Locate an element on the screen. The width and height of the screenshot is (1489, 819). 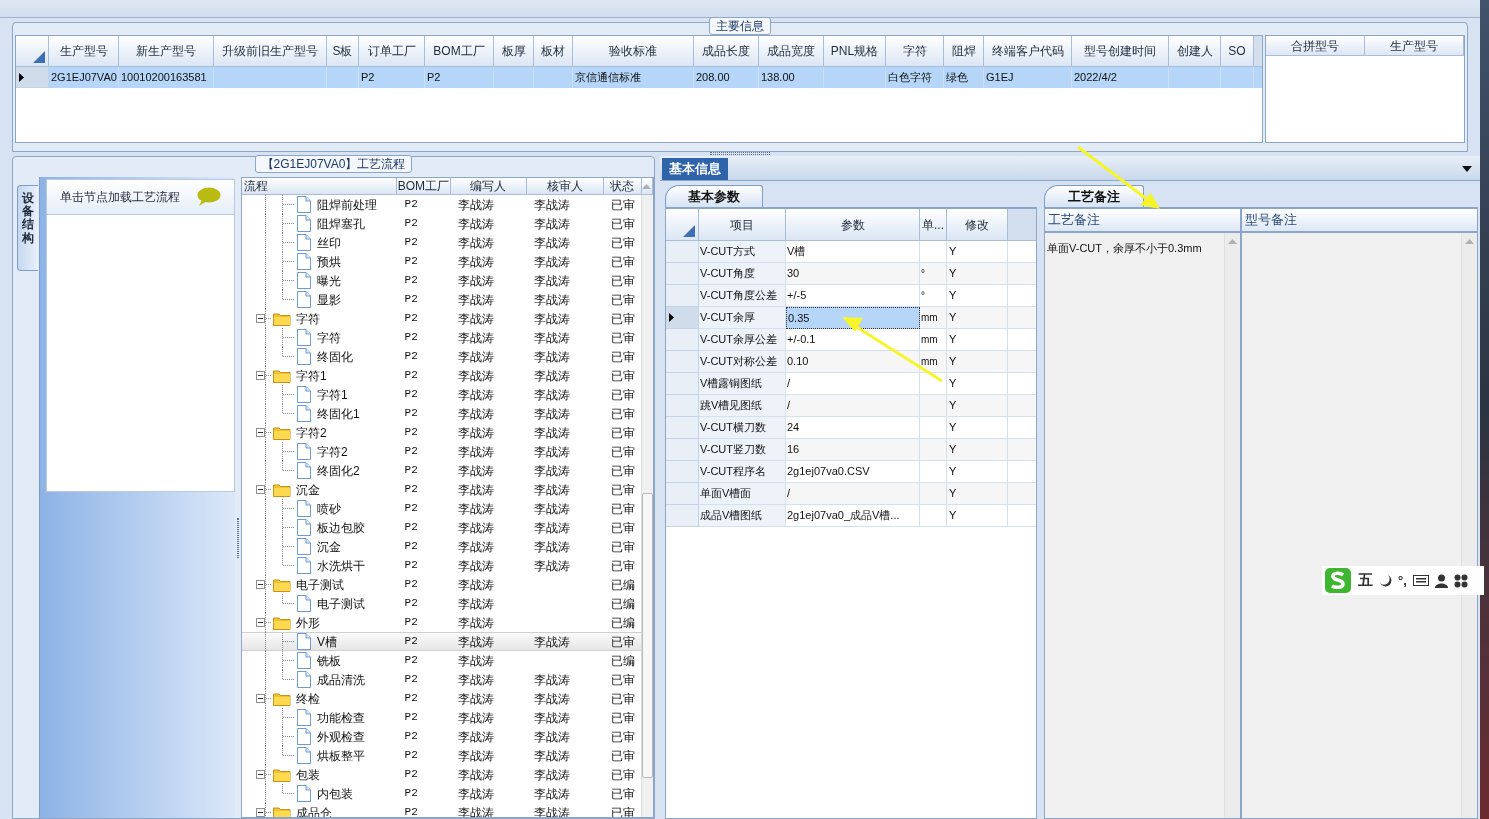
column-header: 板厚 is located at coordinates (514, 51).